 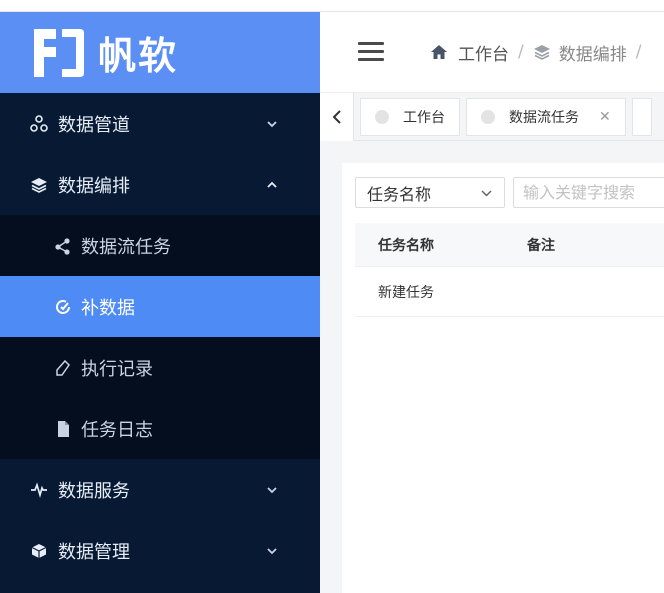 What do you see at coordinates (593, 52) in the screenshot?
I see `breadcrumb-item-orchestration: 数据编排` at bounding box center [593, 52].